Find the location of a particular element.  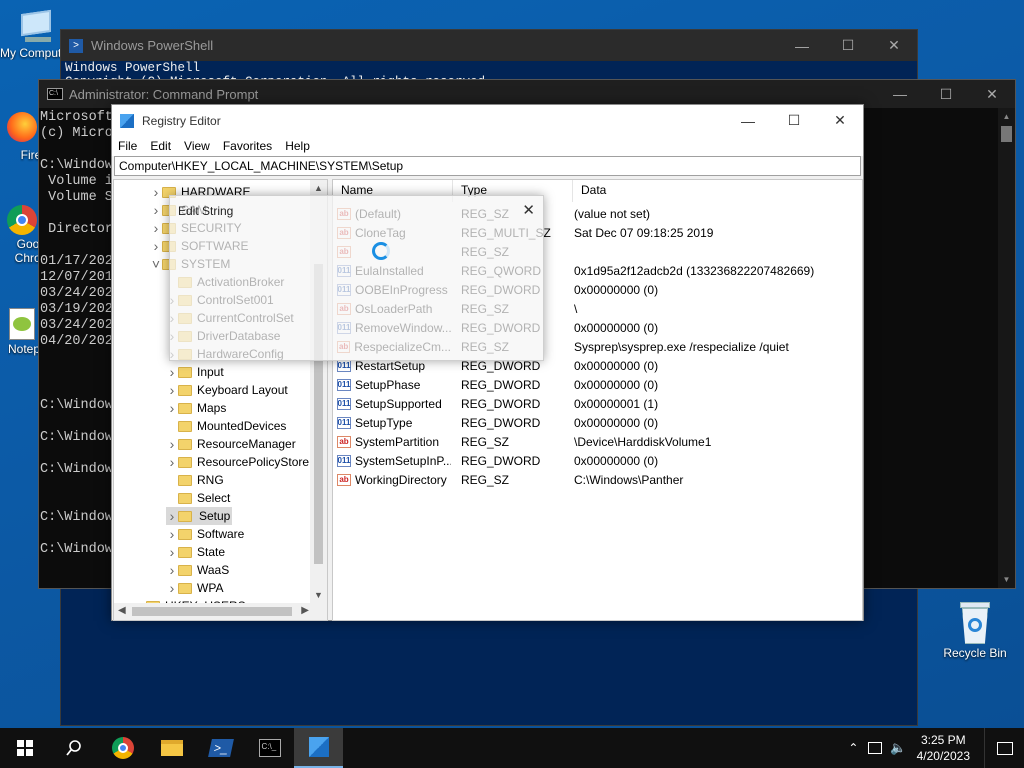

cmd-line: 04/20/202 is located at coordinates (76, 341).